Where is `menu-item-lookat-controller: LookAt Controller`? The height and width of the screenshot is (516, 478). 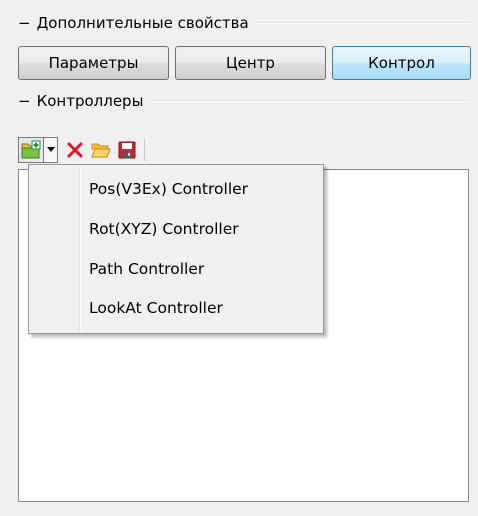 menu-item-lookat-controller: LookAt Controller is located at coordinates (156, 308).